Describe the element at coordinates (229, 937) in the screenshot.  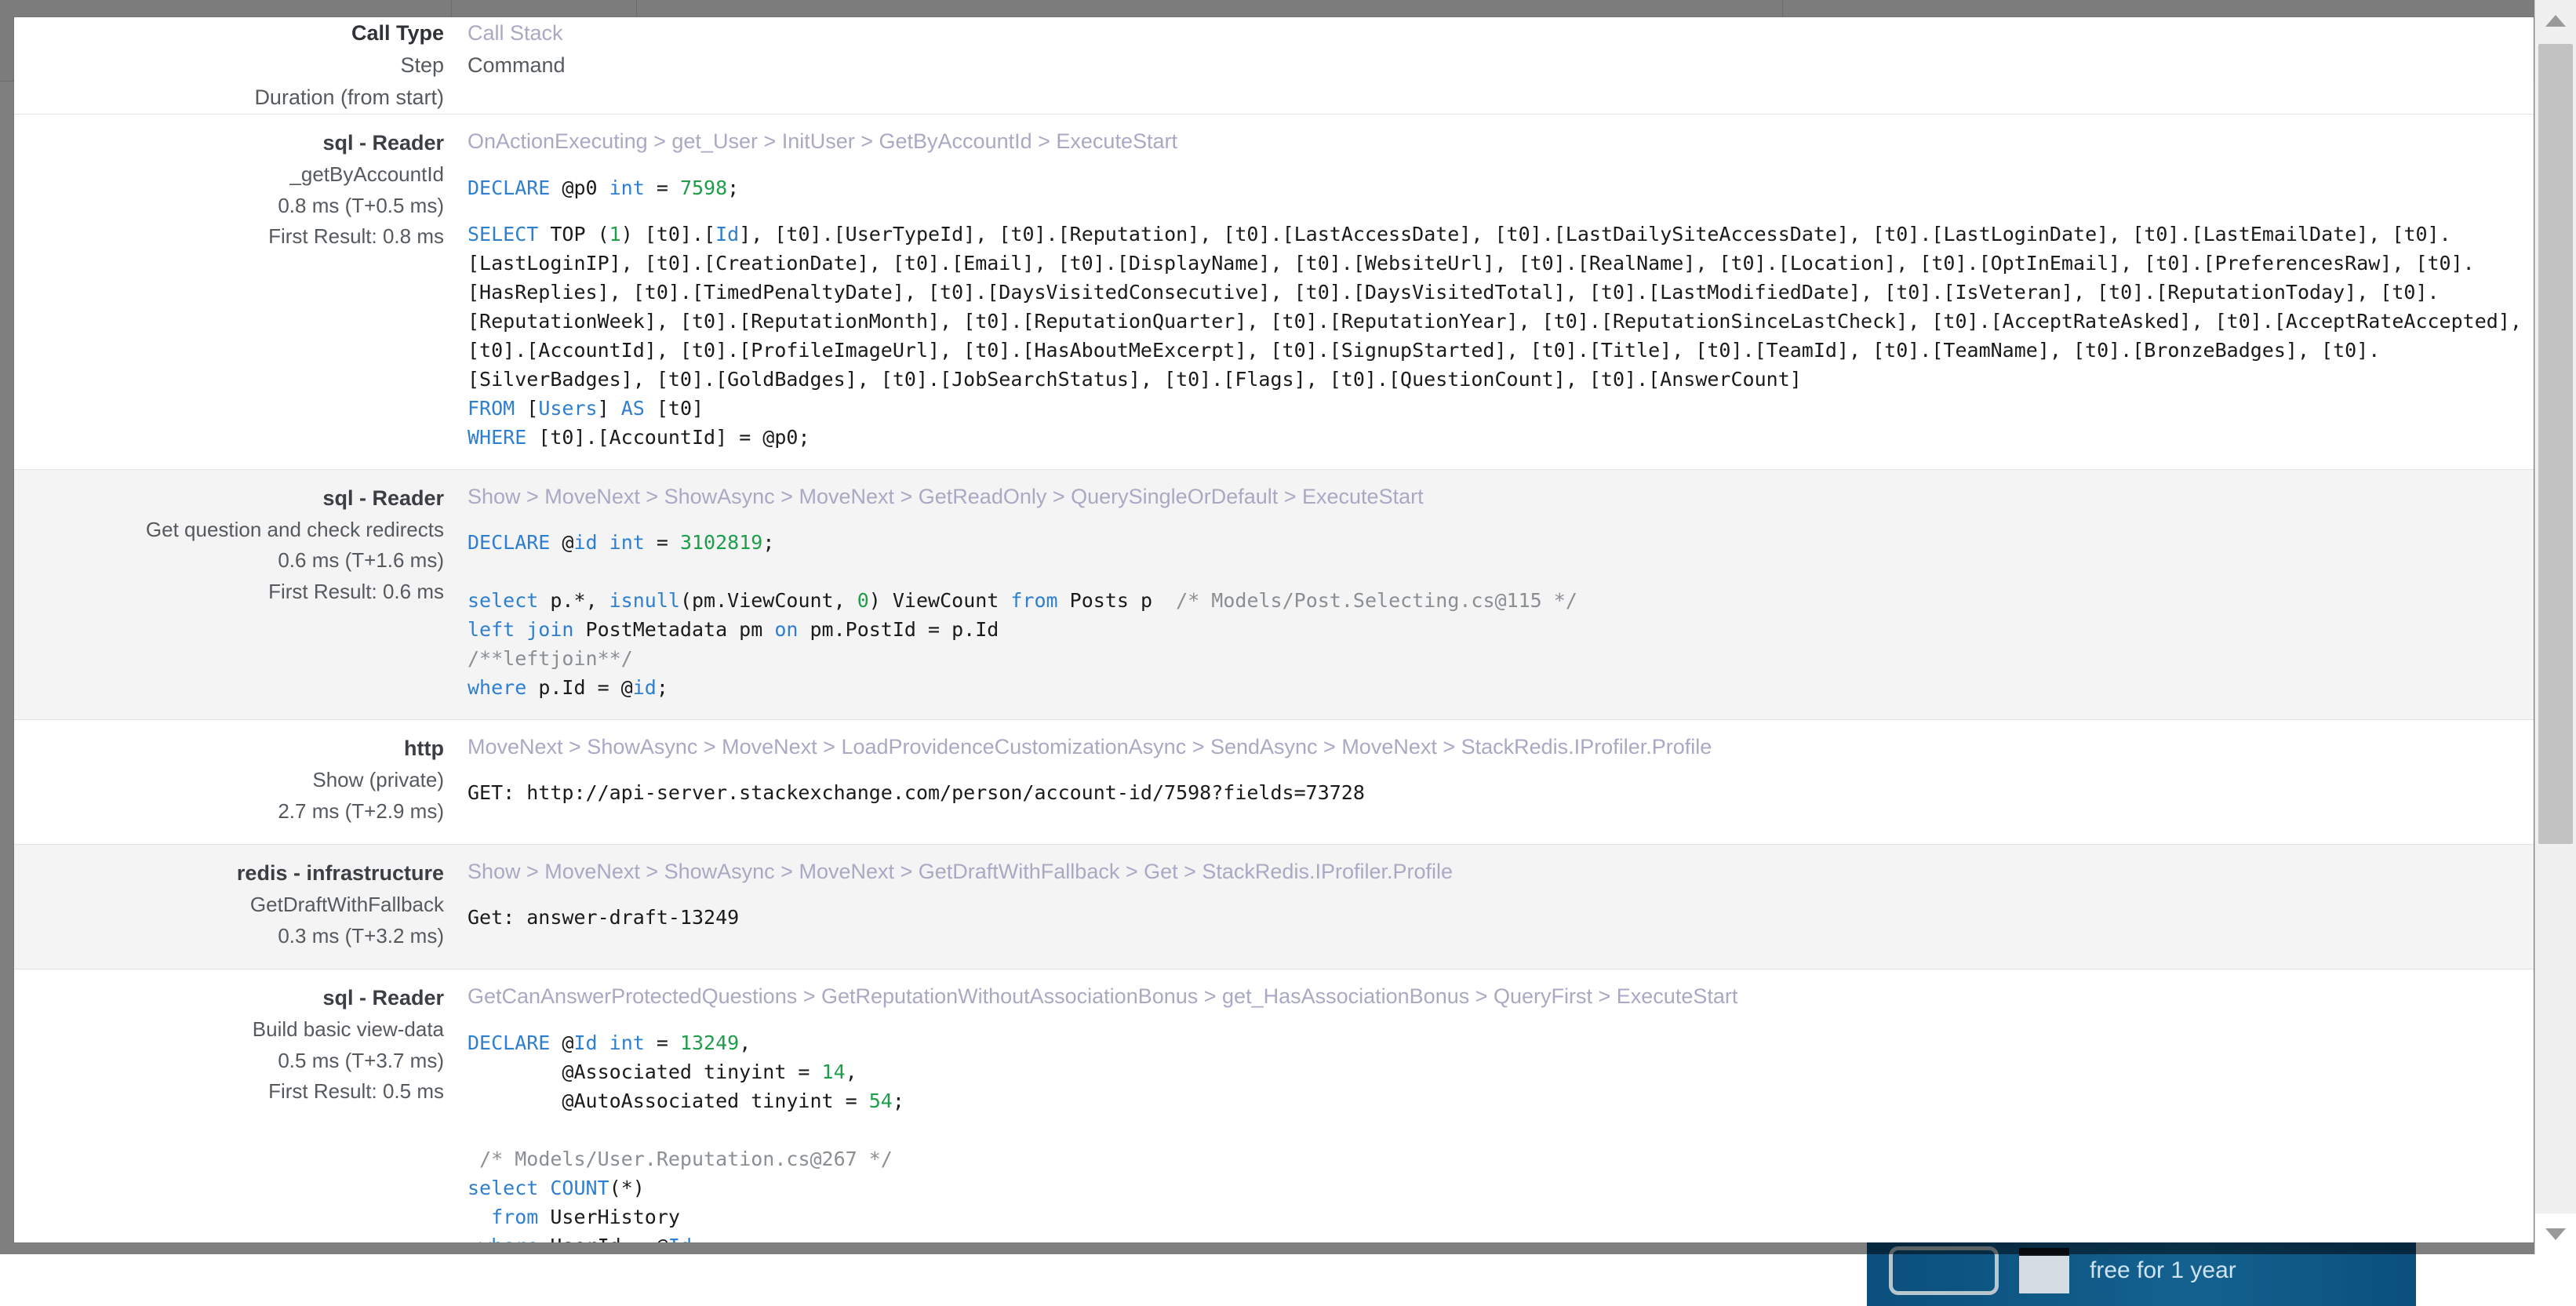
I see `row-duration: 0.3 ms (T+3.2 ms)` at that location.